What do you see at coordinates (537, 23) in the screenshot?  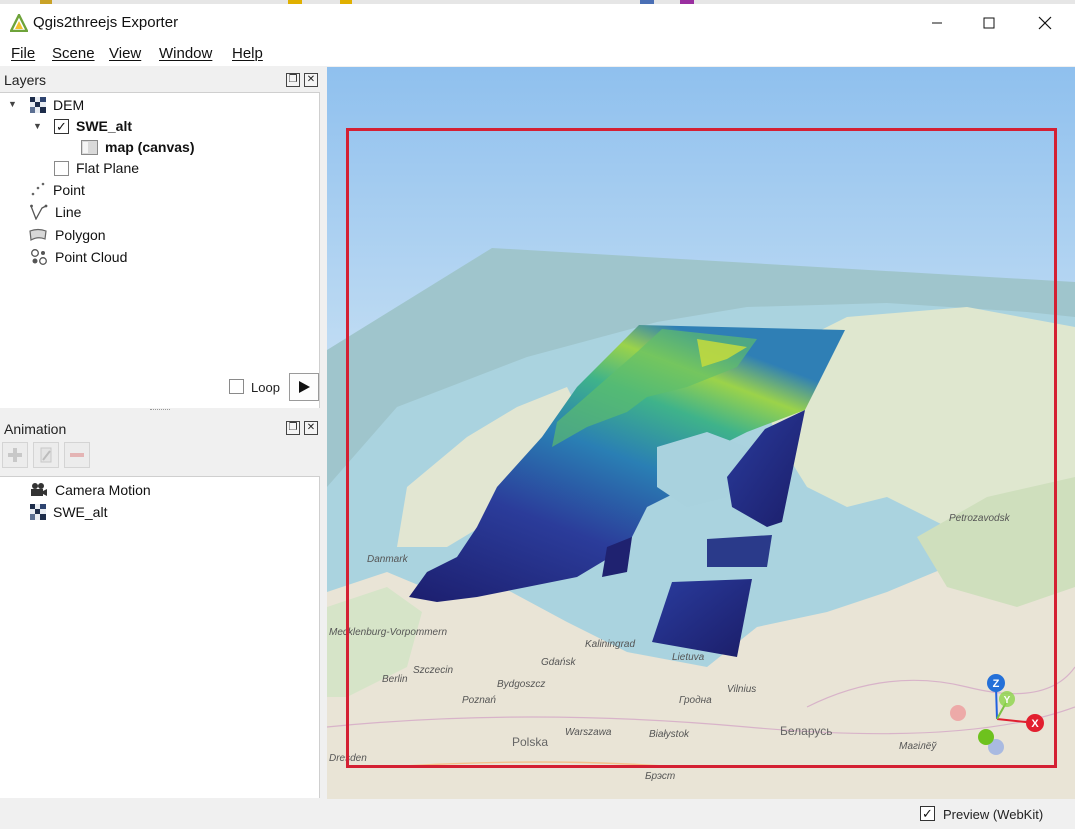 I see `title-bar: Qgis2threejs Exporter` at bounding box center [537, 23].